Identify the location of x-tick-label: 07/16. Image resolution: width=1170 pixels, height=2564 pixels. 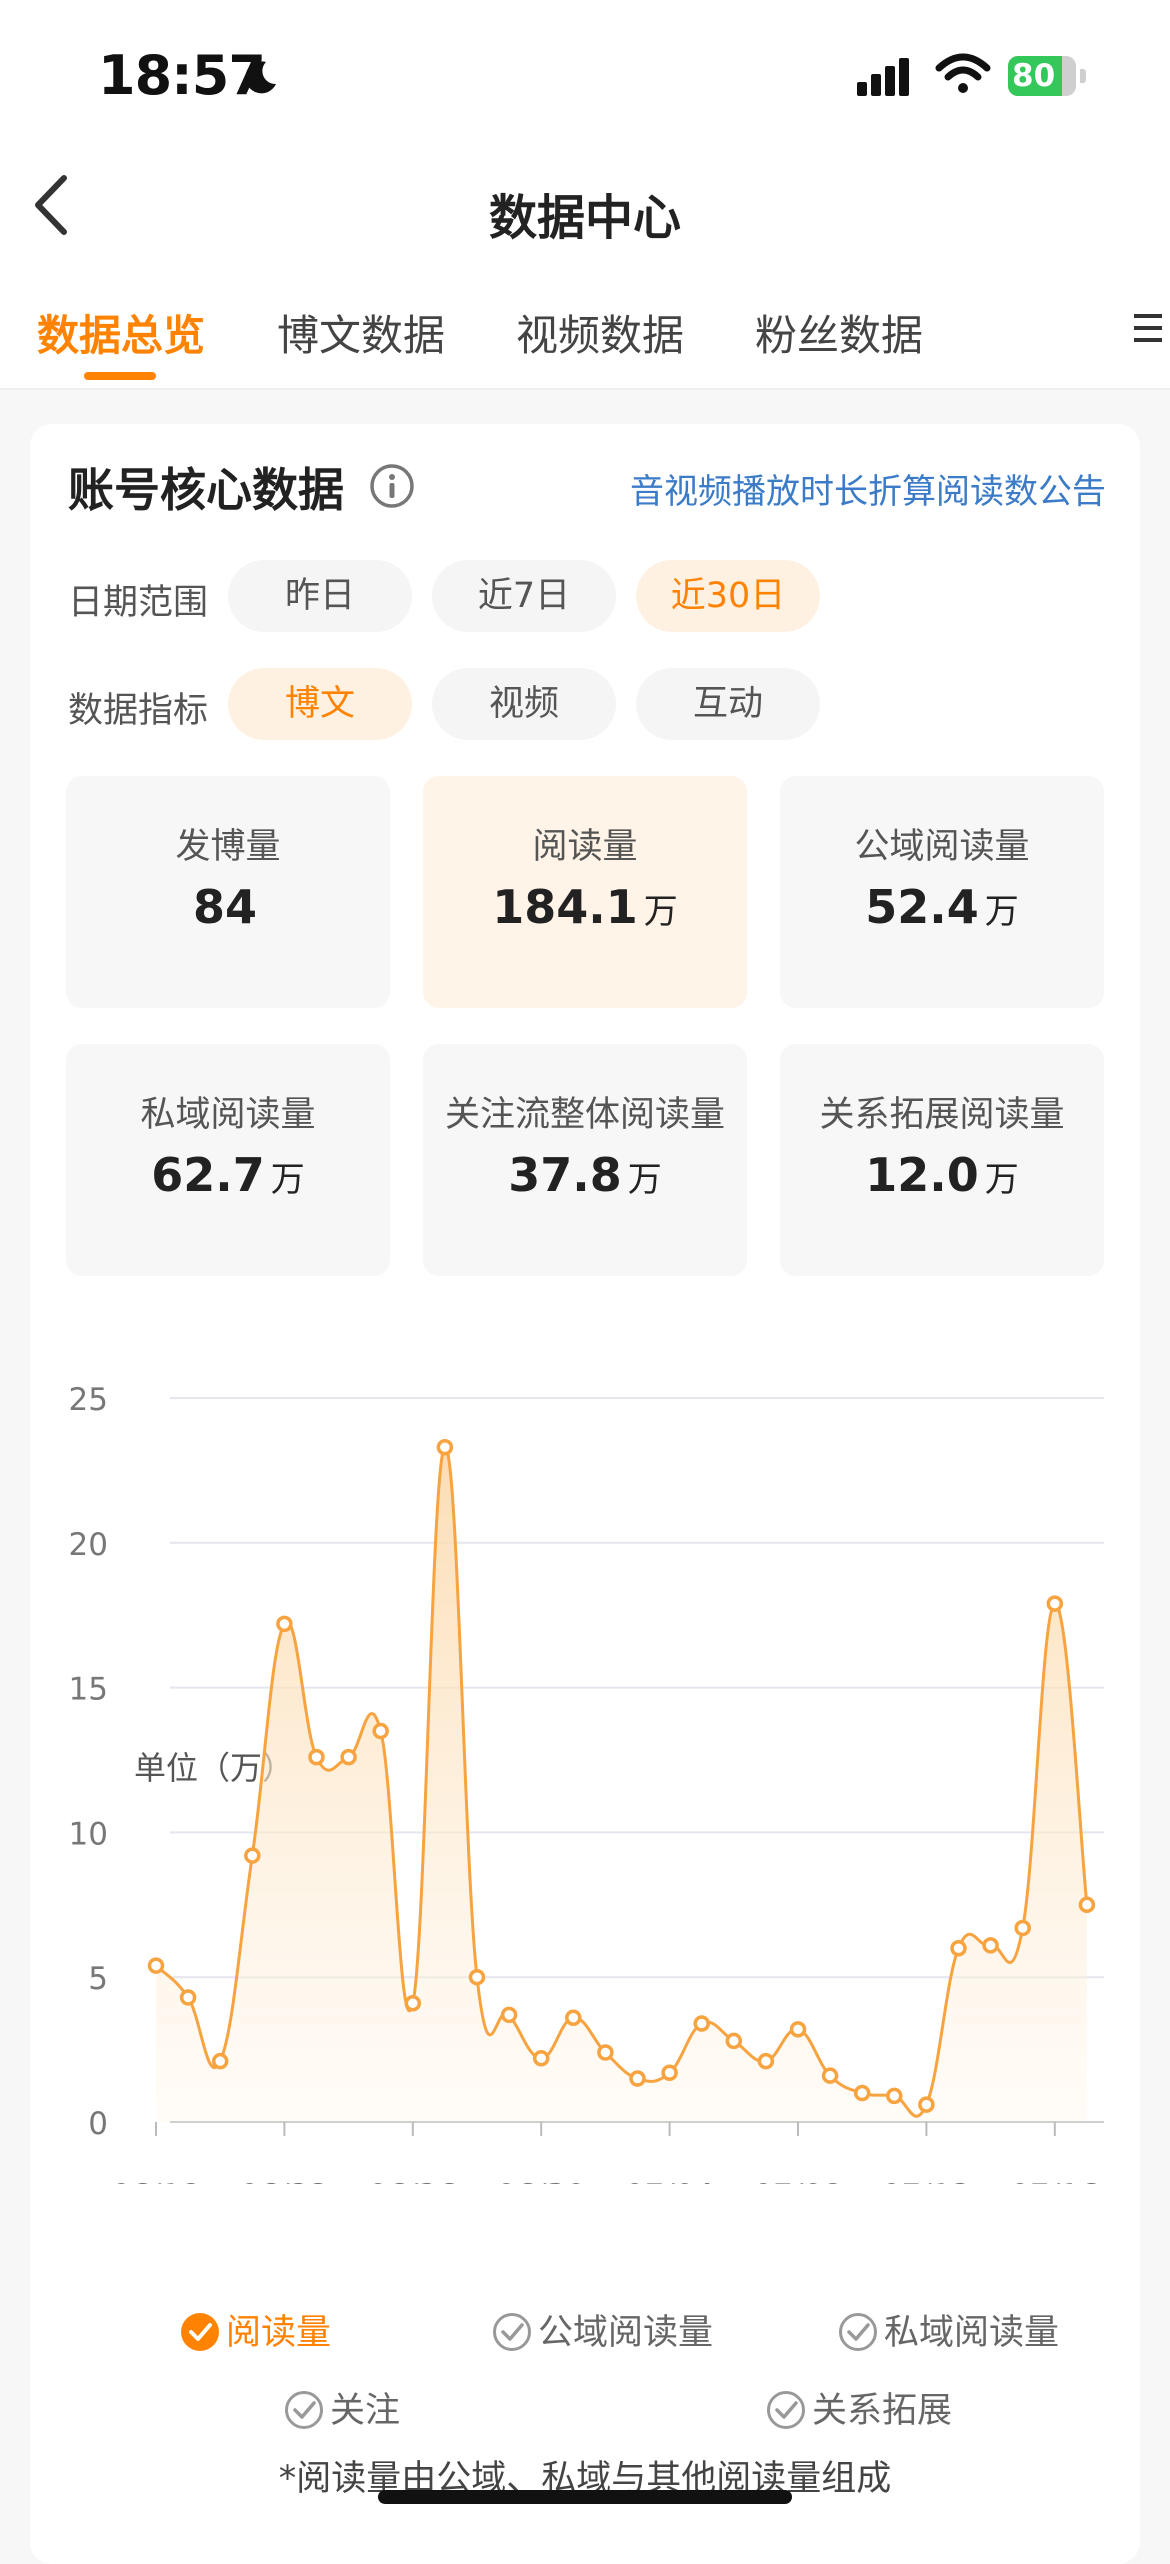
(1054, 2181).